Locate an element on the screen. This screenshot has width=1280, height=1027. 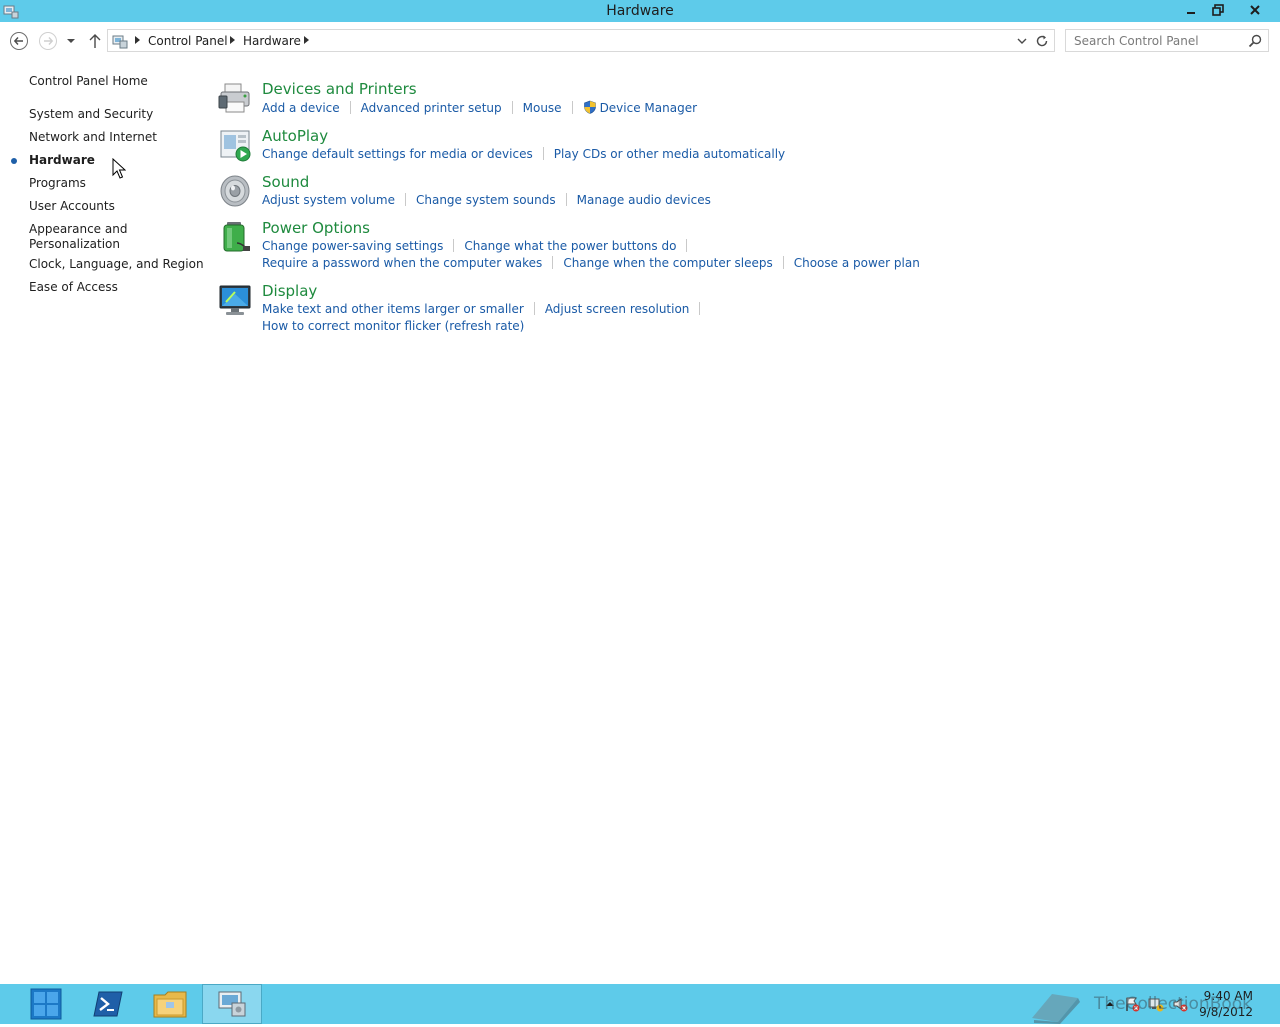
adjust-system-volume-link: Adjust system volume is located at coordinates (328, 200).